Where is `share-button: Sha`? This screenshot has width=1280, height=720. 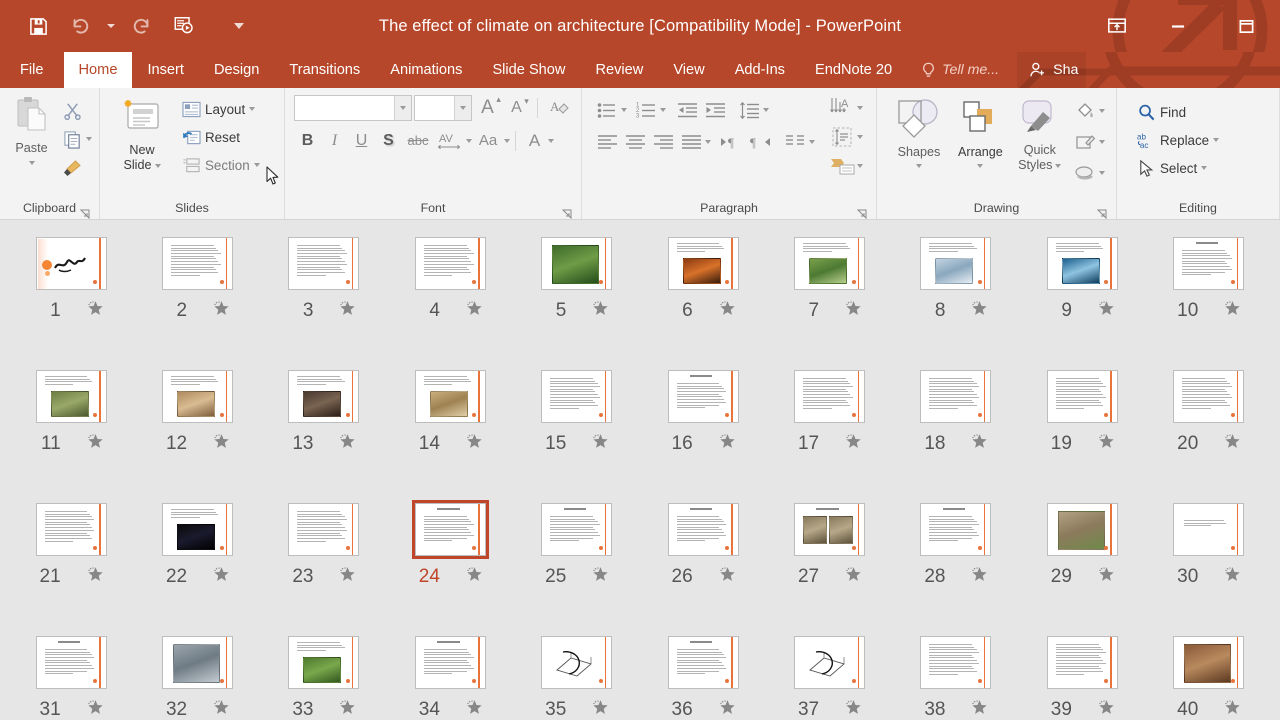
share-button: Sha is located at coordinates (1052, 70).